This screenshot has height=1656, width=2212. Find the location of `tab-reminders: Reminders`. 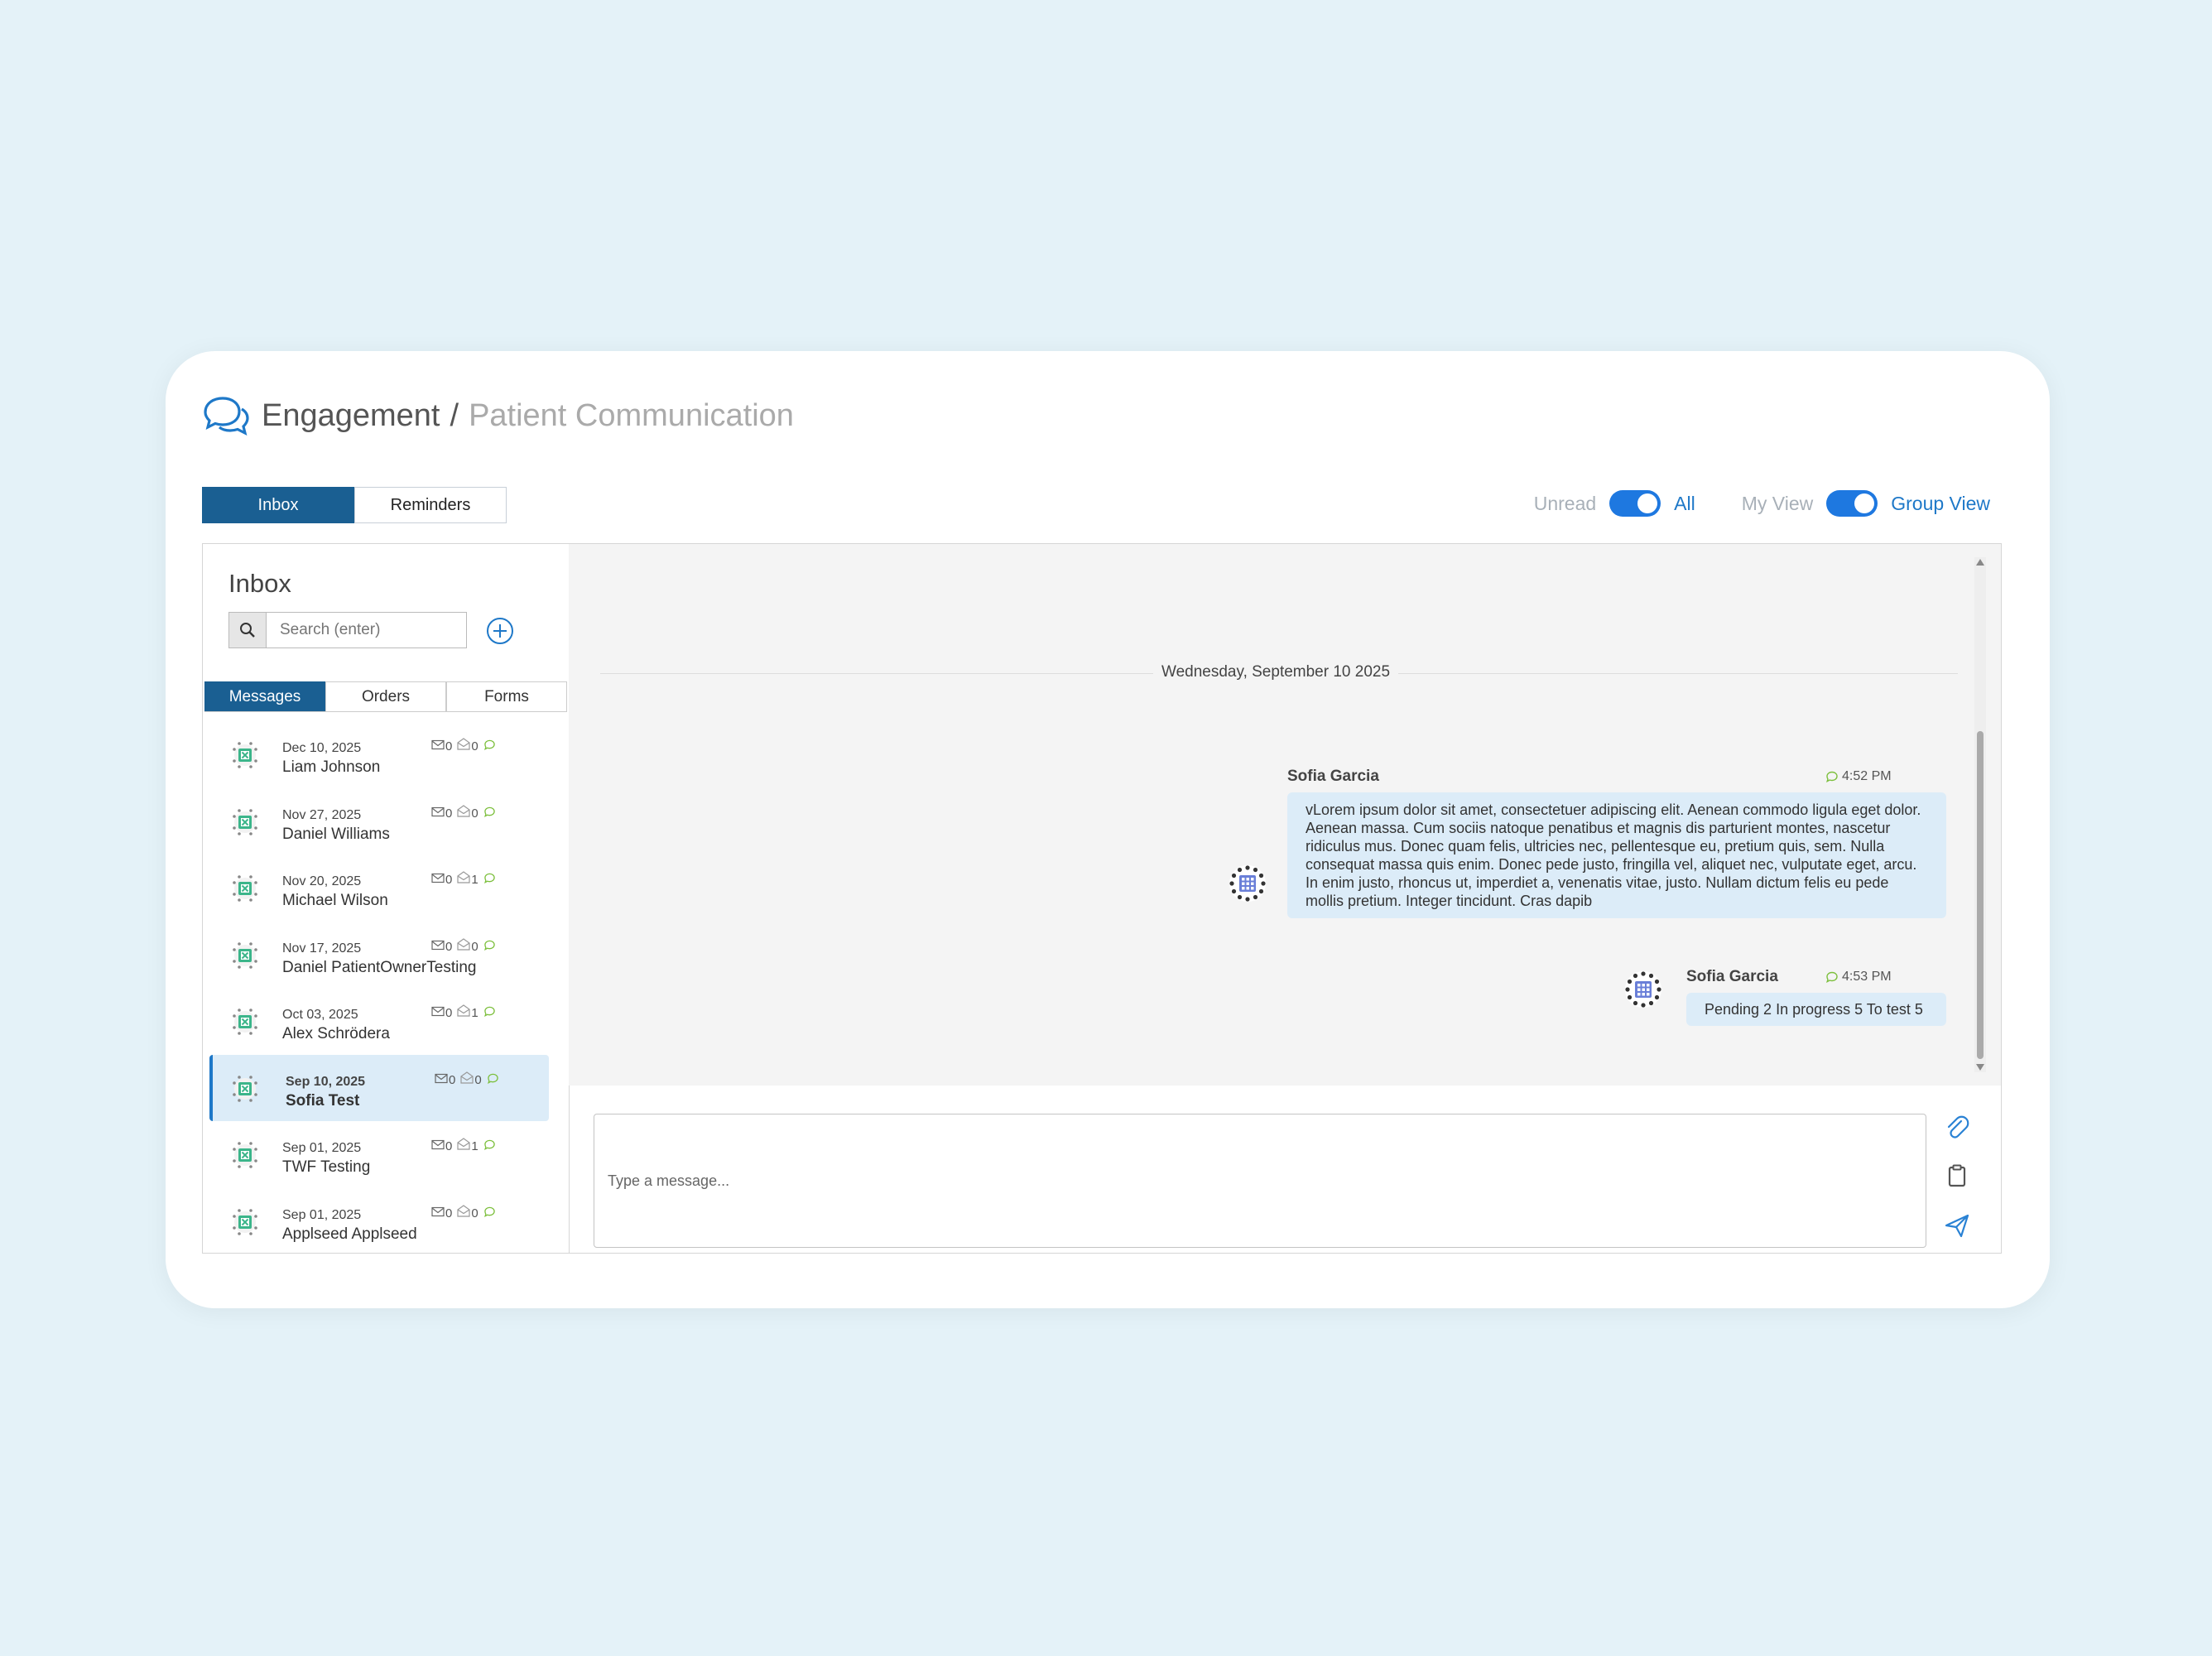

tab-reminders: Reminders is located at coordinates (431, 505).